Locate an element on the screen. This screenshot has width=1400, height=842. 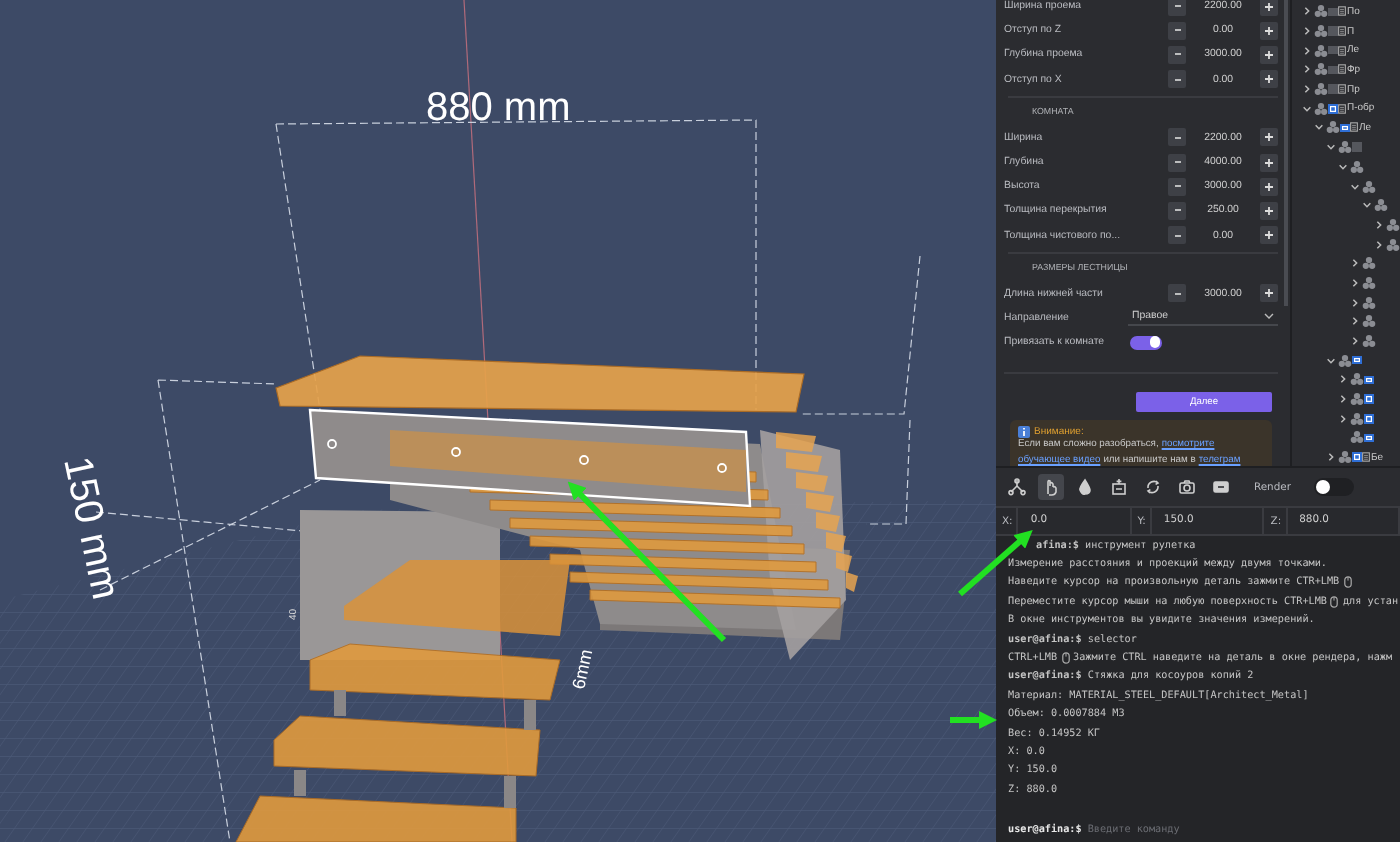
dimension-label: 6mm is located at coordinates (582, 669).